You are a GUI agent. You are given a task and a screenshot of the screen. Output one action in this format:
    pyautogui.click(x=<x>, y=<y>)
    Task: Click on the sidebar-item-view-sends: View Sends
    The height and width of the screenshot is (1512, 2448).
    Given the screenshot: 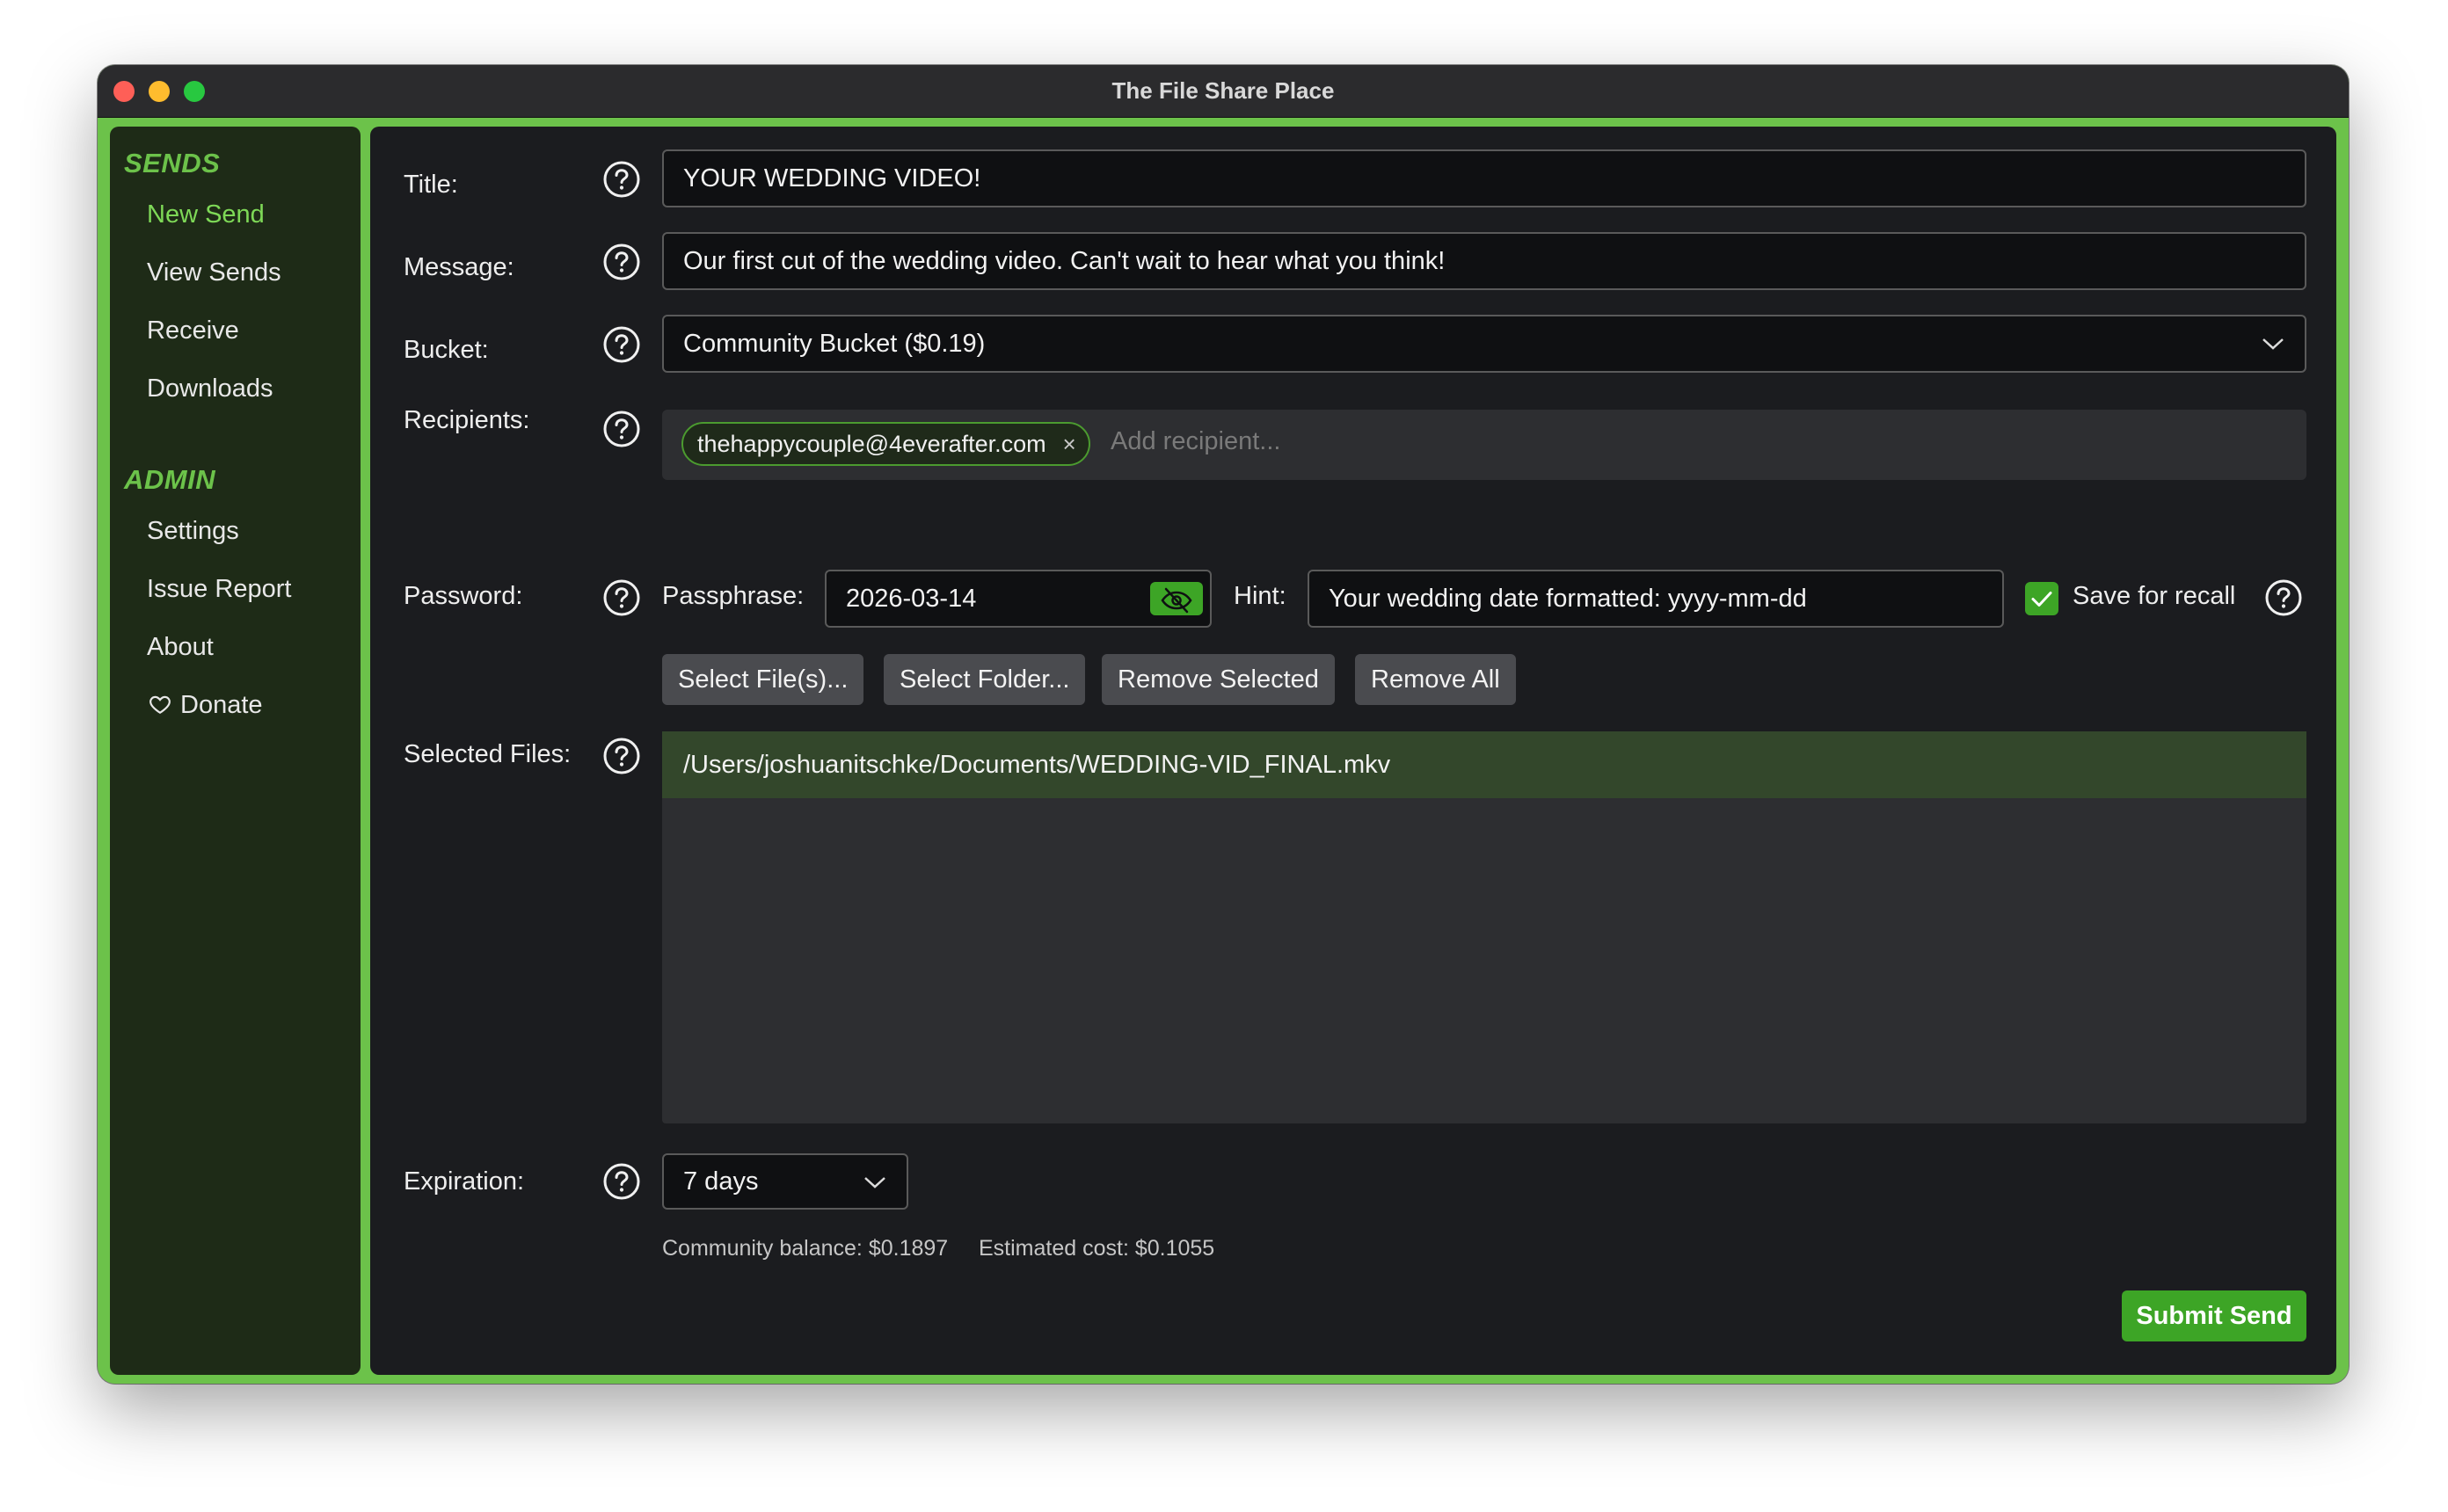 What is the action you would take?
    pyautogui.click(x=214, y=273)
    